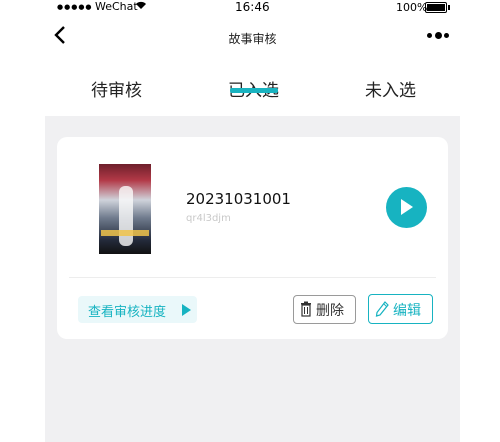 The image size is (500, 442). What do you see at coordinates (186, 310) in the screenshot?
I see `play-arrow-icon` at bounding box center [186, 310].